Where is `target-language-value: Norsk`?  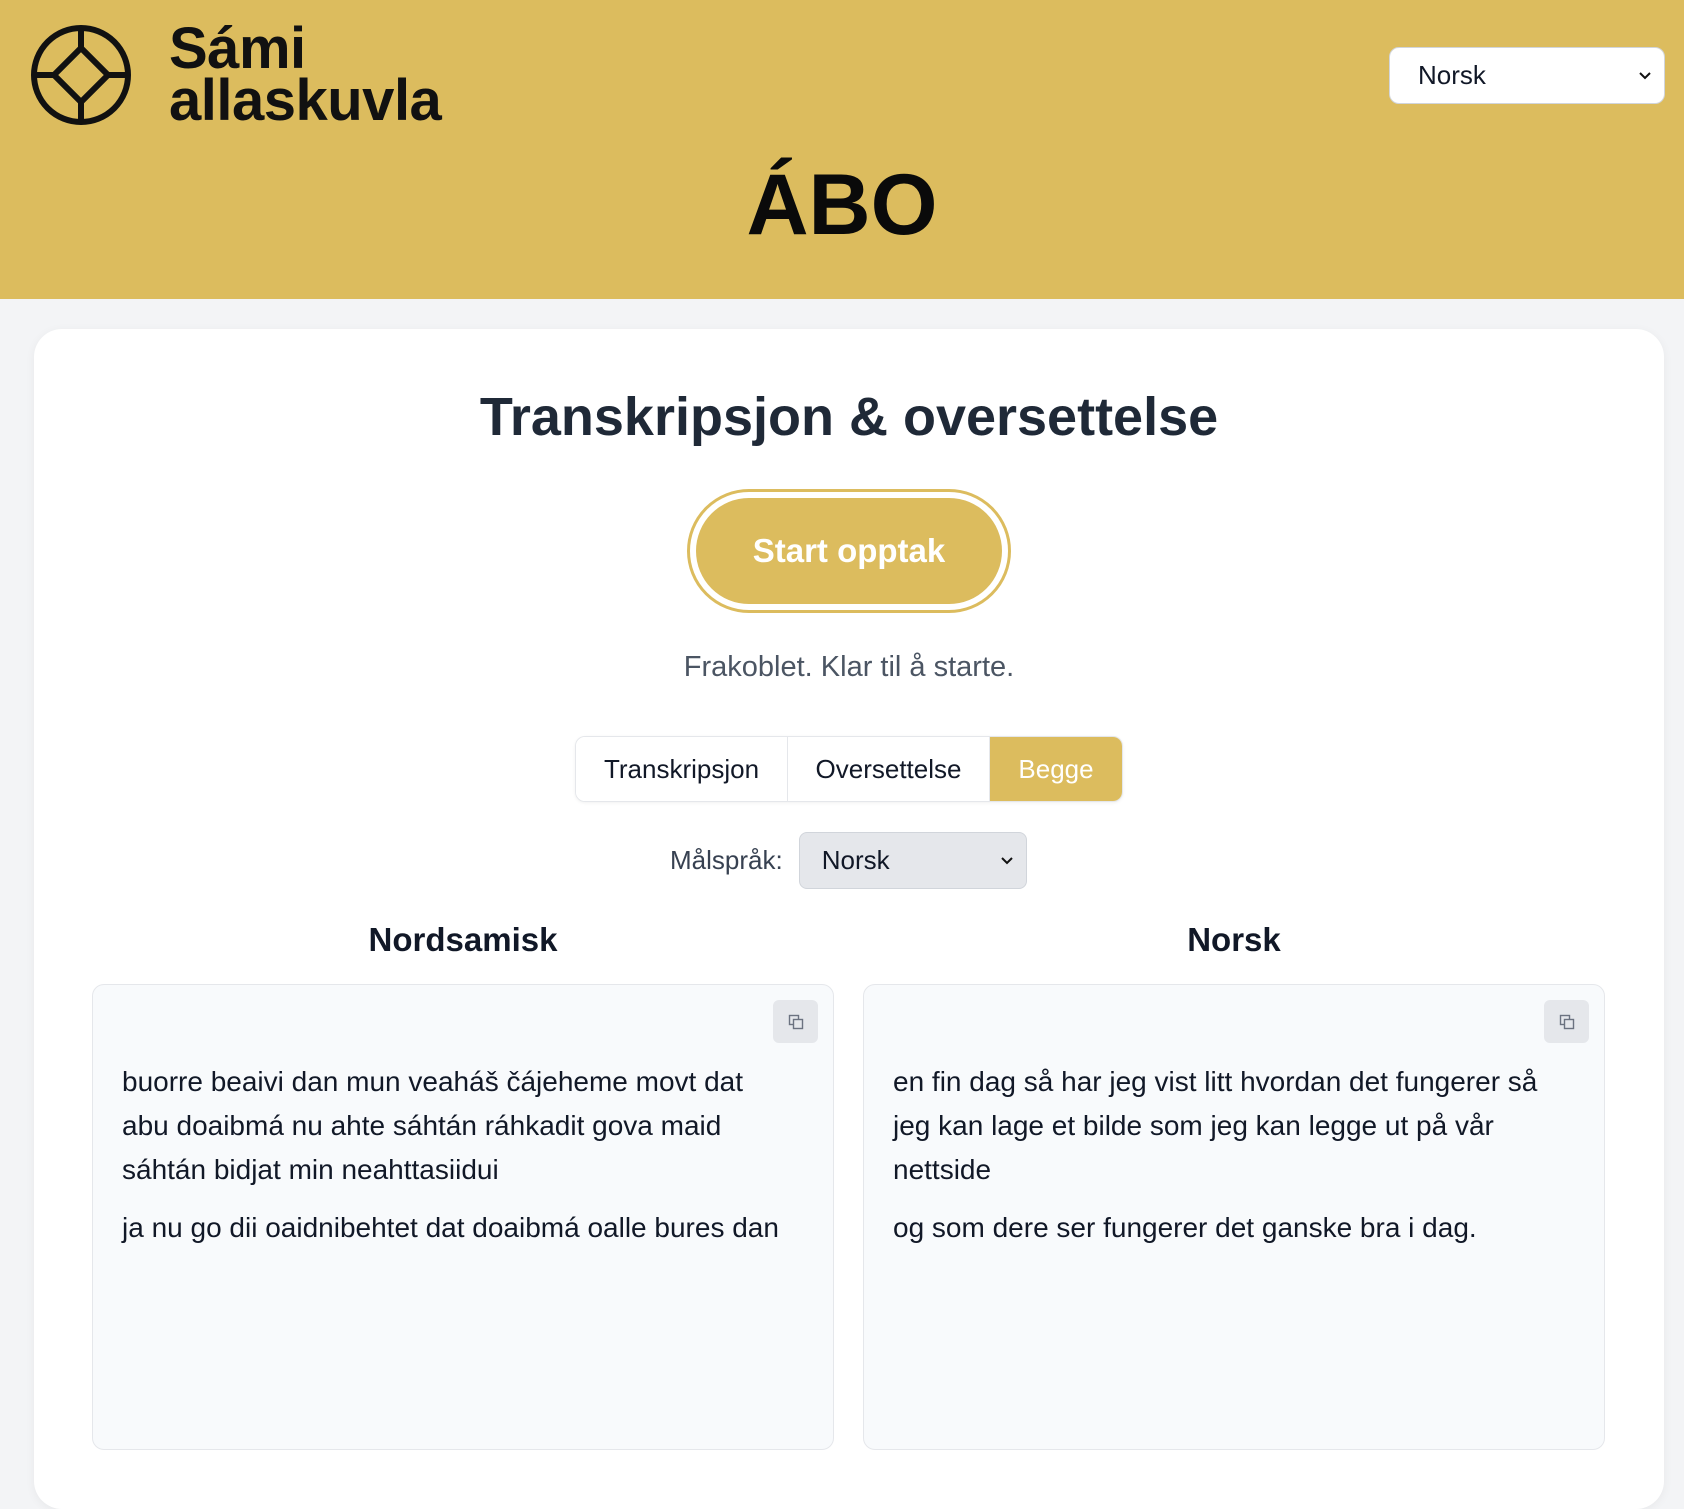
target-language-value: Norsk is located at coordinates (855, 860).